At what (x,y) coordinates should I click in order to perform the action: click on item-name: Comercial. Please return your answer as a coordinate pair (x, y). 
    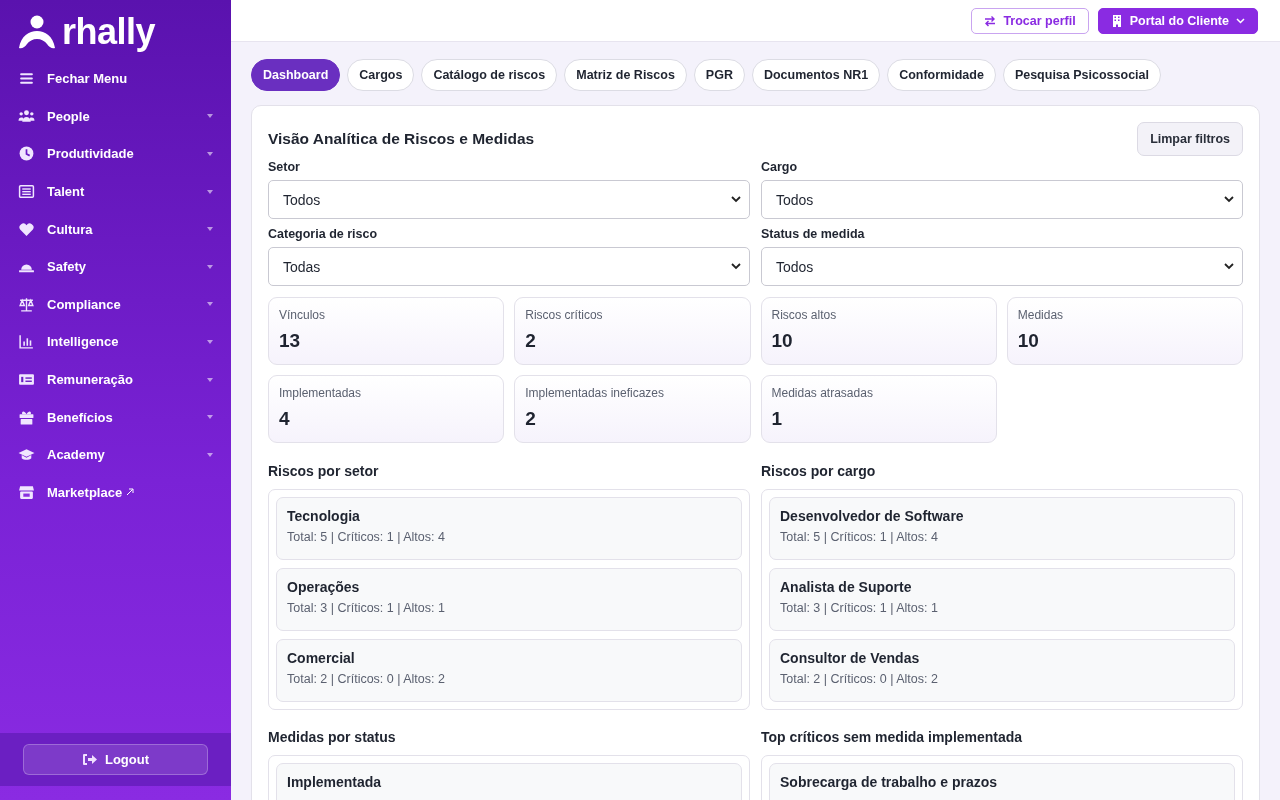
    Looking at the image, I should click on (321, 658).